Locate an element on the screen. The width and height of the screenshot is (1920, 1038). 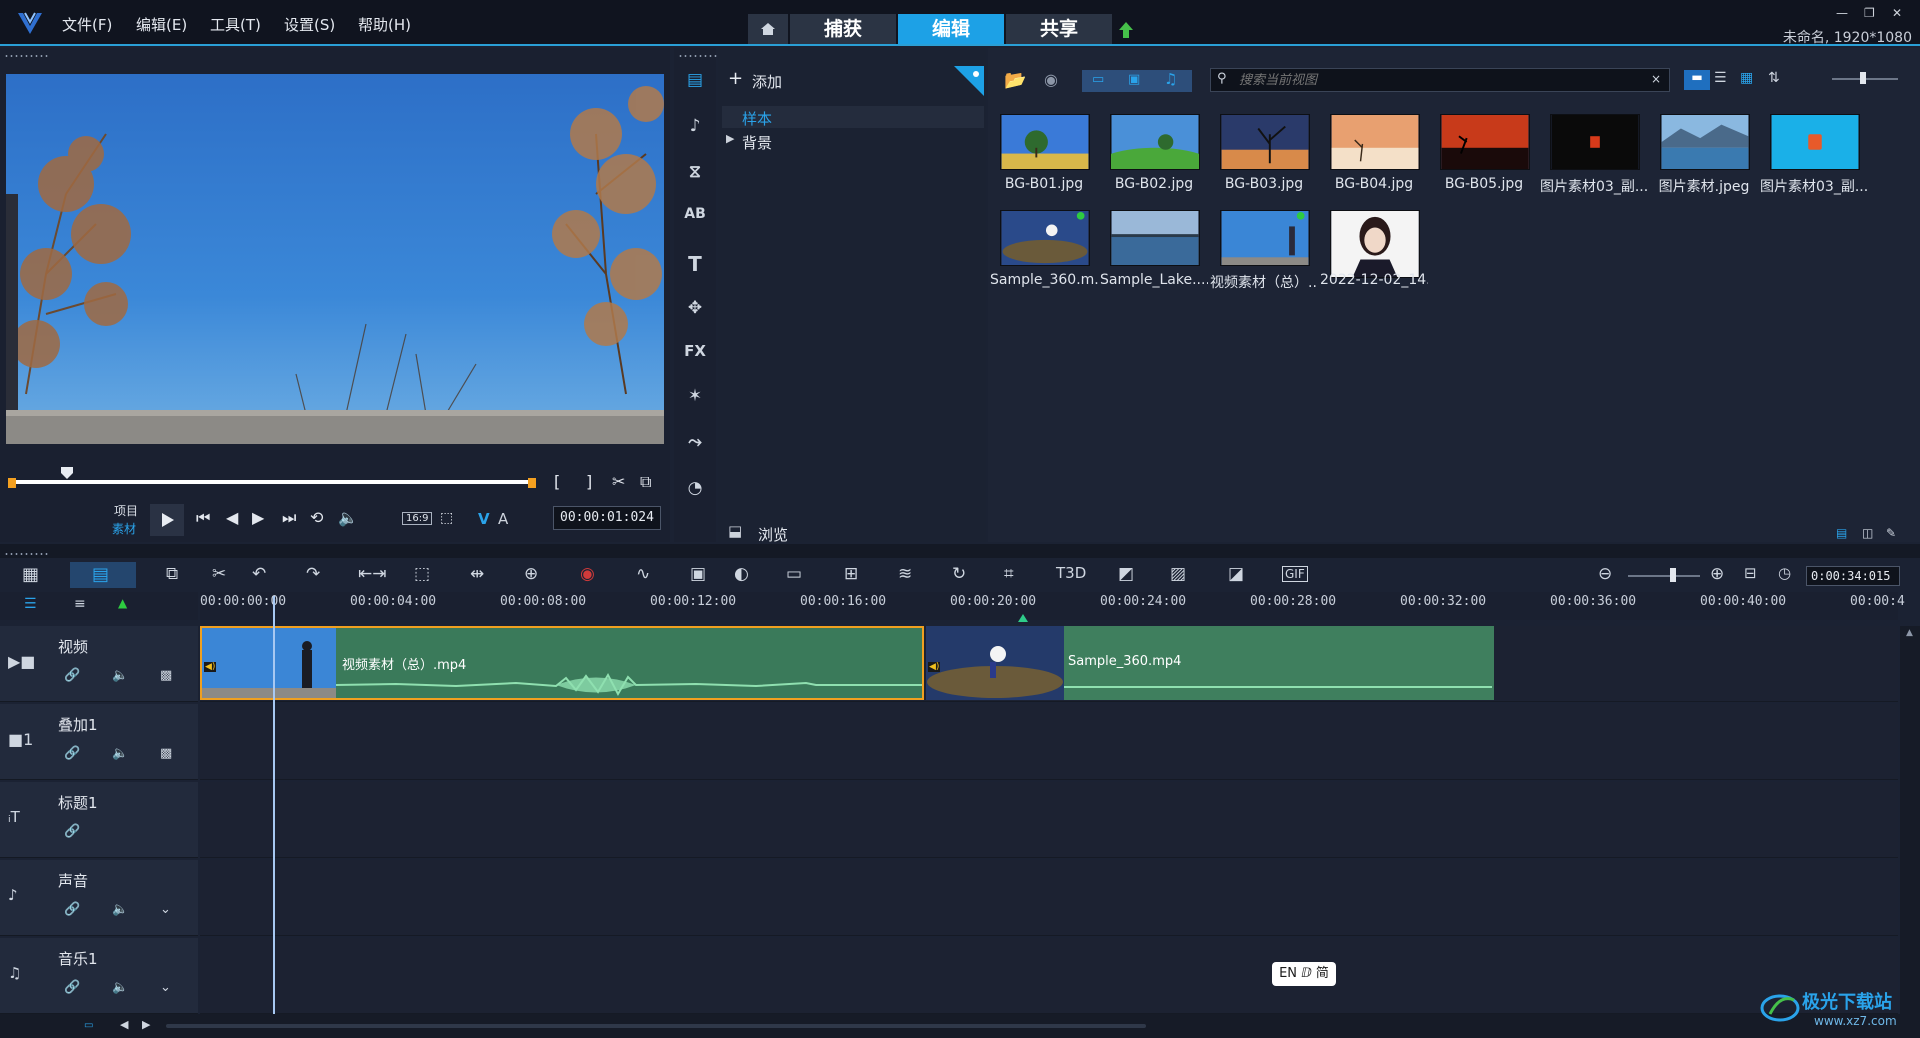
library-item: BG-B01.jpg is located at coordinates (1044, 153).